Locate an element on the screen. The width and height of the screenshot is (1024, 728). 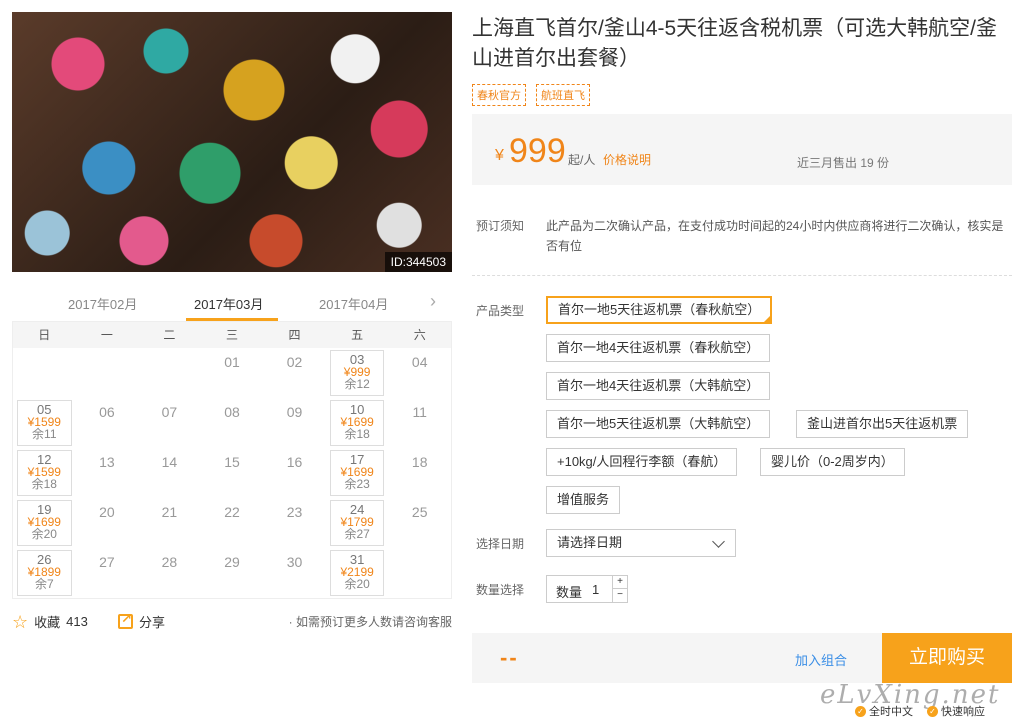
add-to-combo-link: 加入组合 is located at coordinates (821, 659).